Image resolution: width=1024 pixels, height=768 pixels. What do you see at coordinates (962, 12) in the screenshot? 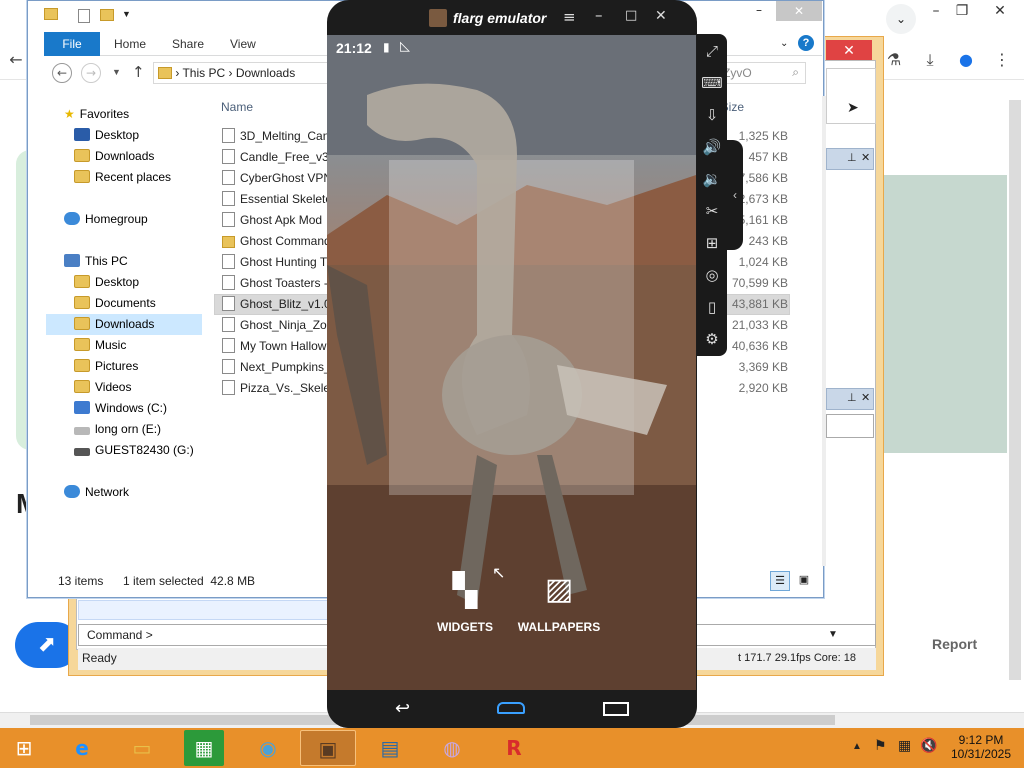
I see `maximize-button: ❐` at bounding box center [962, 12].